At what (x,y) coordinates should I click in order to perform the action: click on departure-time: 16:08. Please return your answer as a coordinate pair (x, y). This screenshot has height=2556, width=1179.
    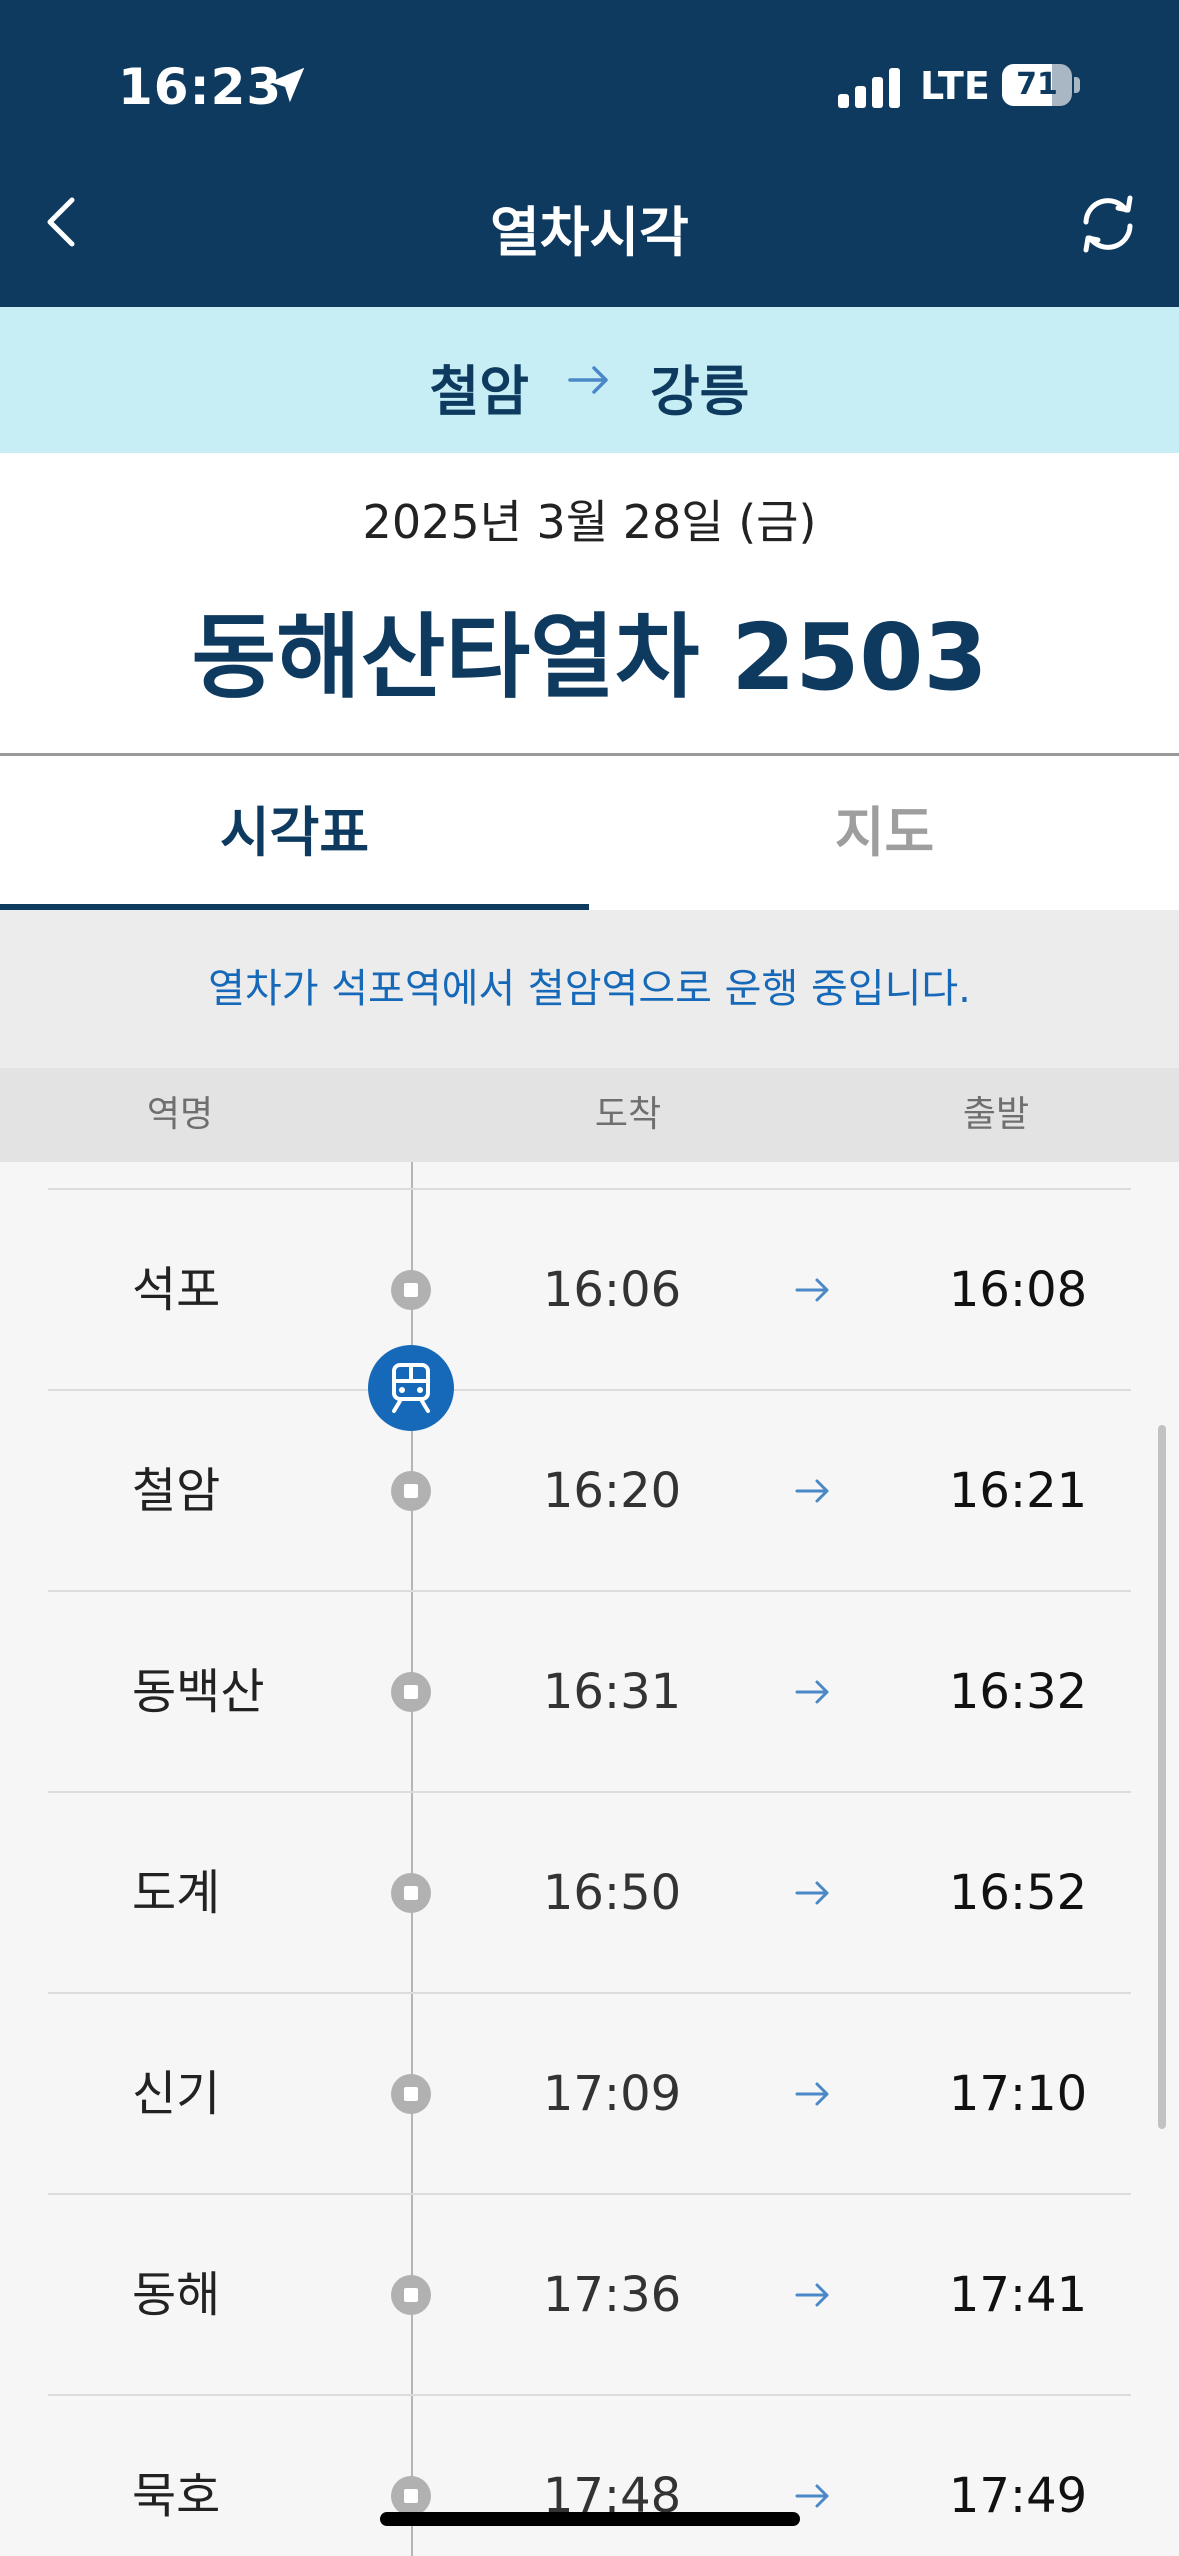
    Looking at the image, I should click on (1018, 1290).